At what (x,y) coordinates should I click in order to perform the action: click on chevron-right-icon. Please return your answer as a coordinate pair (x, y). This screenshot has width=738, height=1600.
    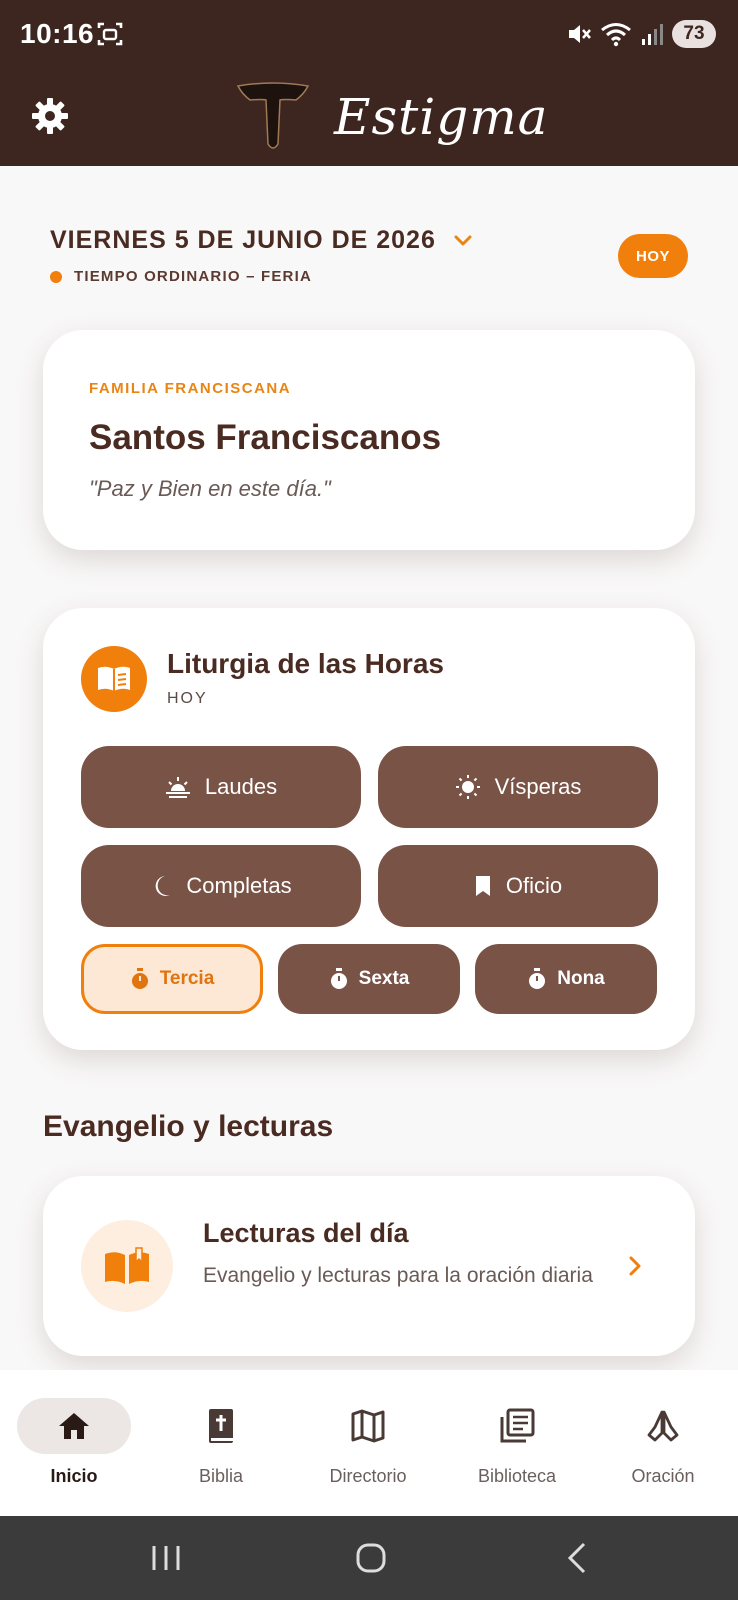
    Looking at the image, I should click on (635, 1266).